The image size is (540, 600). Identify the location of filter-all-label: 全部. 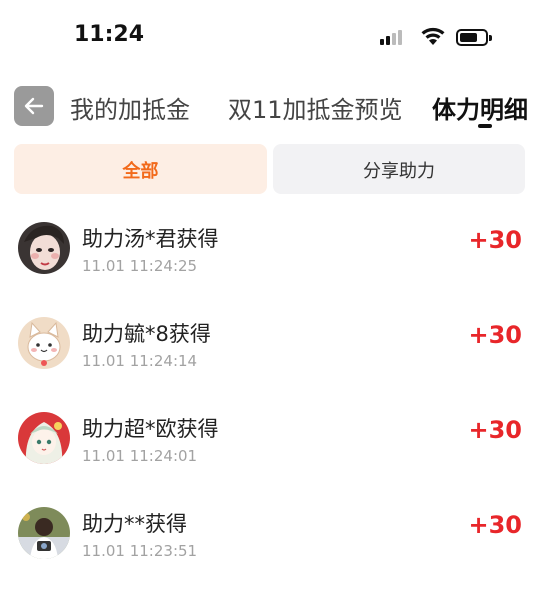
(140, 171).